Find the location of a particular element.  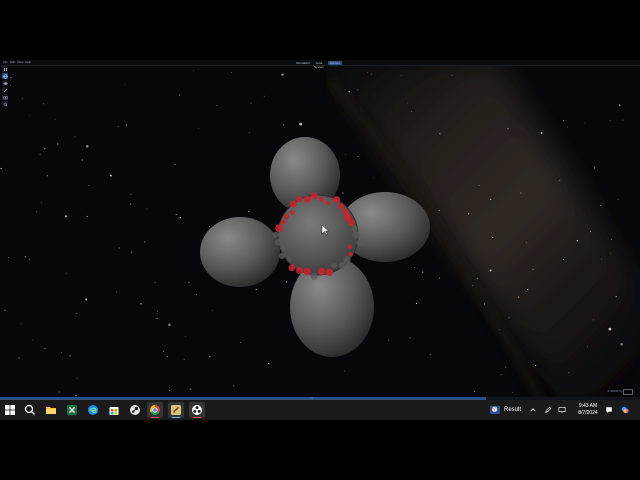

result-widget: ⚾ Result is located at coordinates (505, 410).